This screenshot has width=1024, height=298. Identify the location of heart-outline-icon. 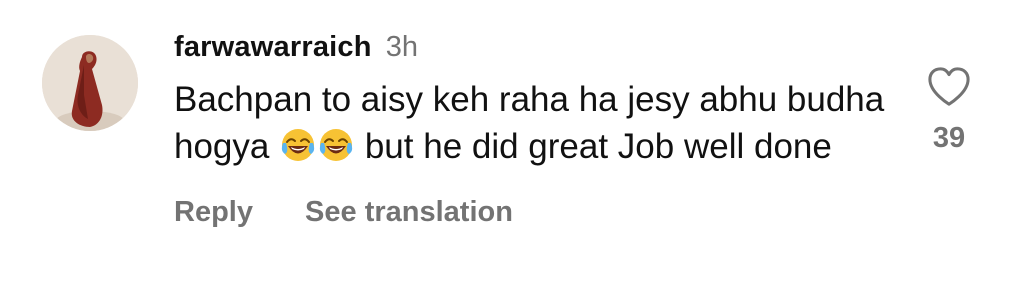
(949, 87).